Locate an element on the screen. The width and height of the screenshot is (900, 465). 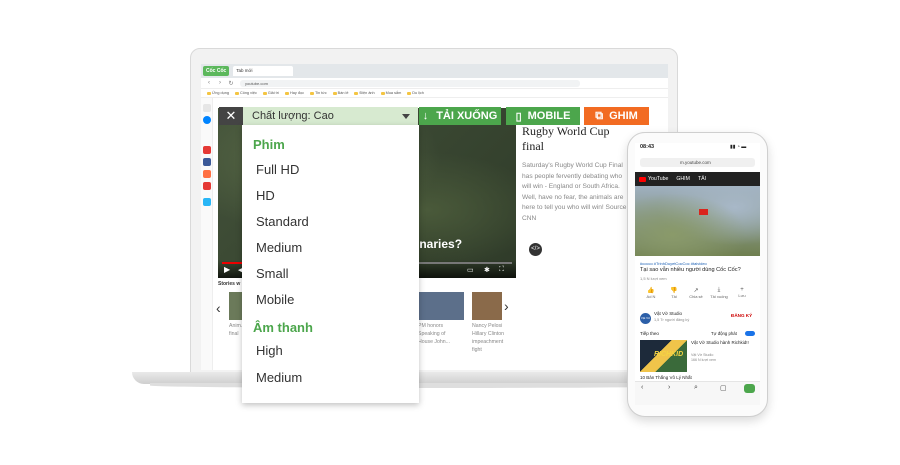
thumb-up-icon: 👍 is located at coordinates (651, 291).